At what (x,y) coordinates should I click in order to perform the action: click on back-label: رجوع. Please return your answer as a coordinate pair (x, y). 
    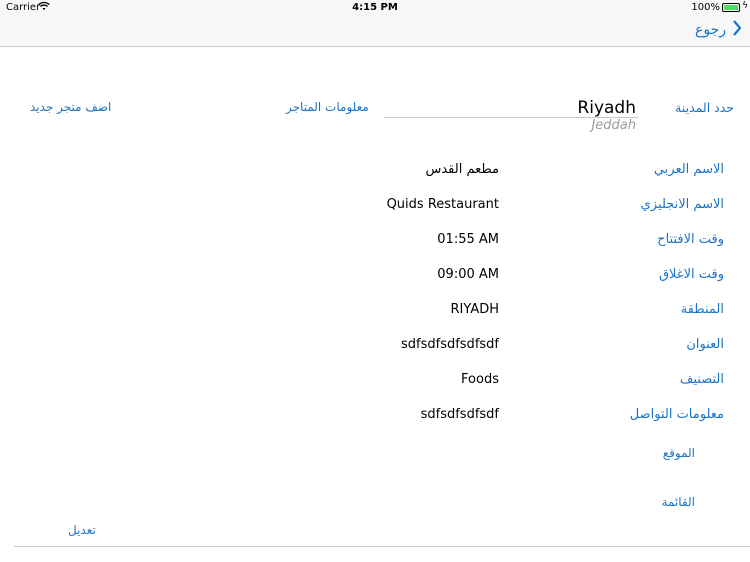
    Looking at the image, I should click on (710, 30).